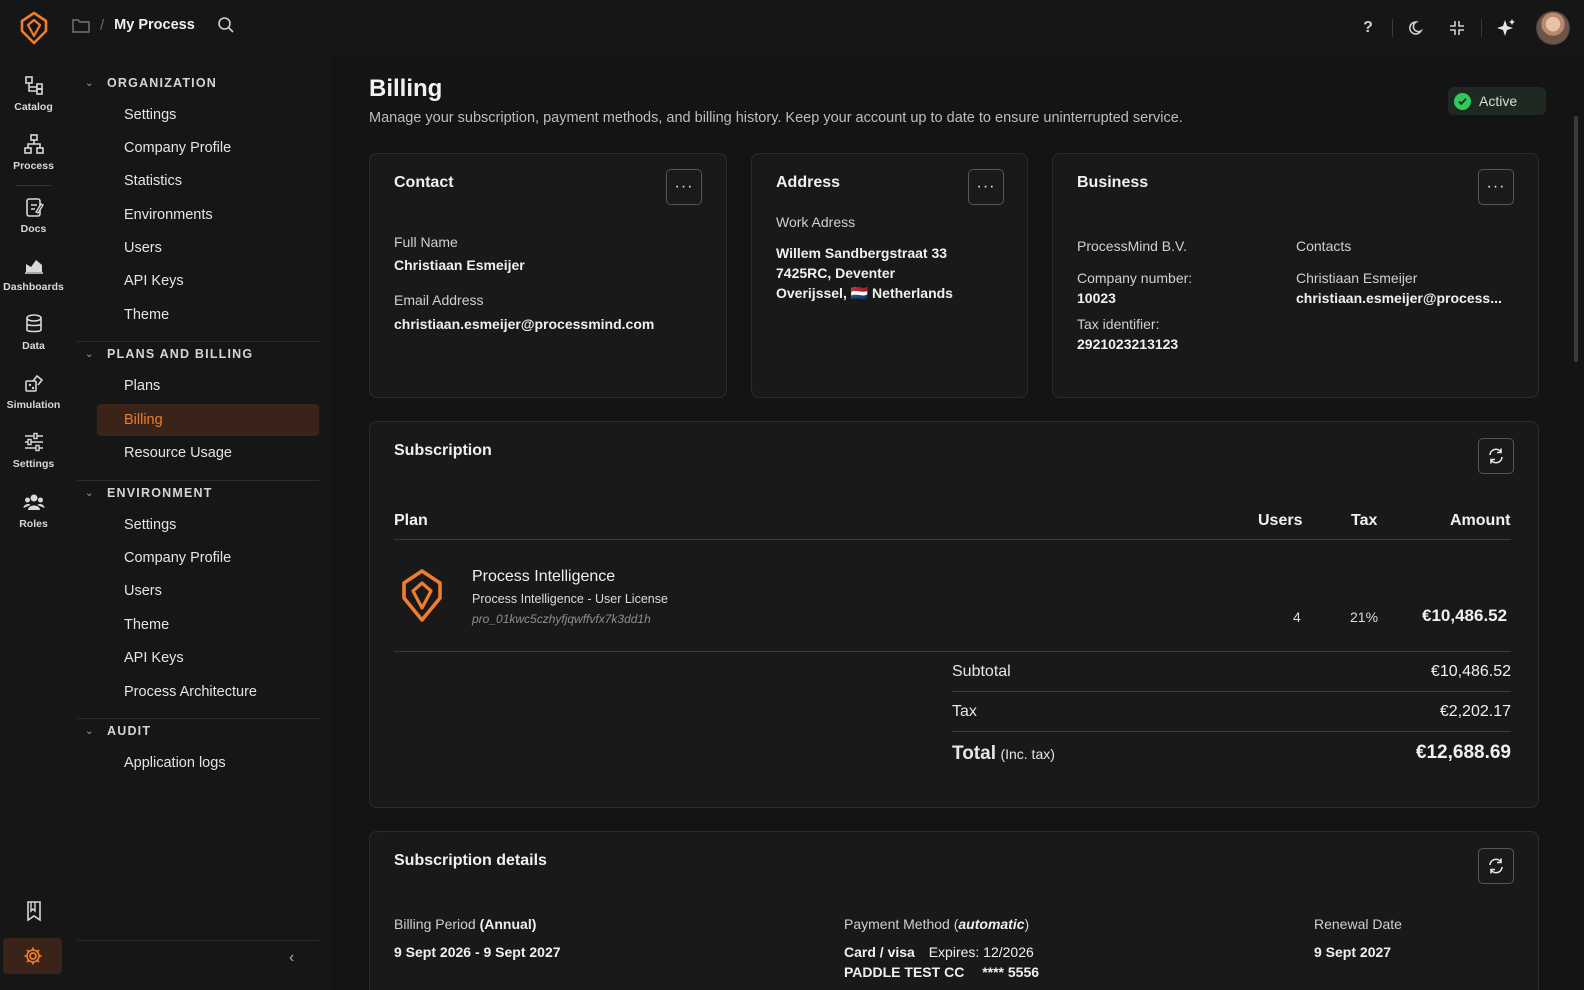  Describe the element at coordinates (1364, 520) in the screenshot. I see `column-header-tax: Tax` at that location.